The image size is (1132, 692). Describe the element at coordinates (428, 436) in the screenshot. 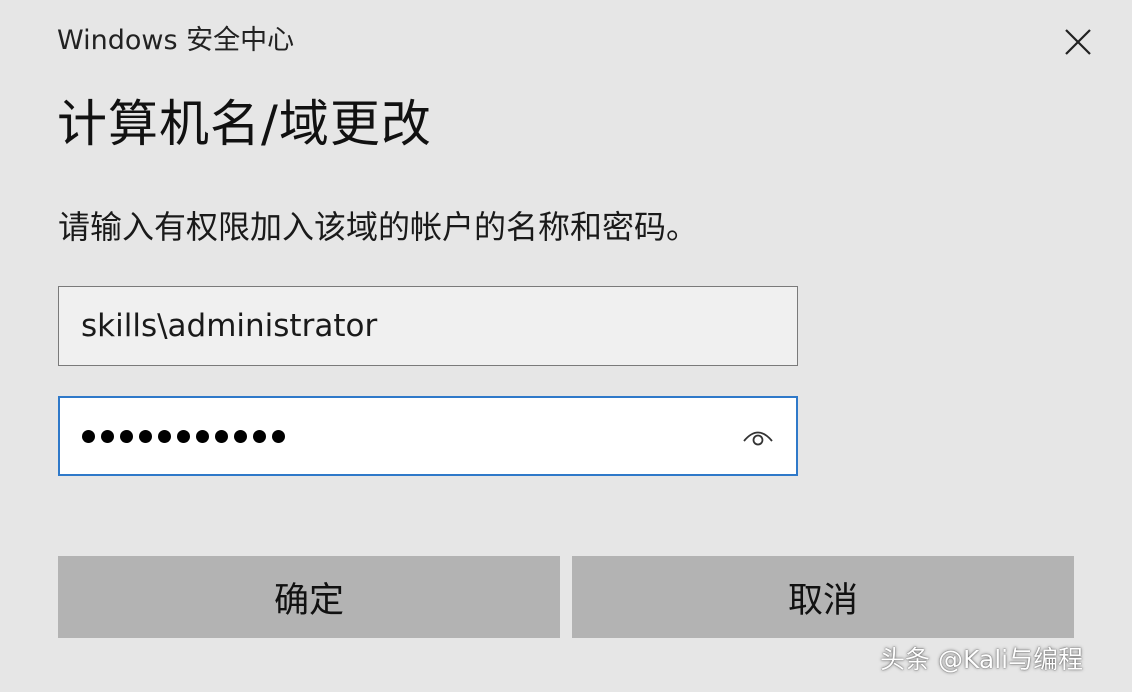

I see `password-field` at that location.